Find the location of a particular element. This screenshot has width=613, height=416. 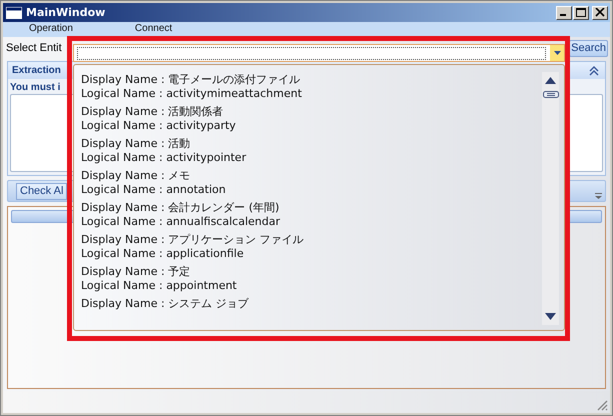

minimize-button is located at coordinates (564, 13).